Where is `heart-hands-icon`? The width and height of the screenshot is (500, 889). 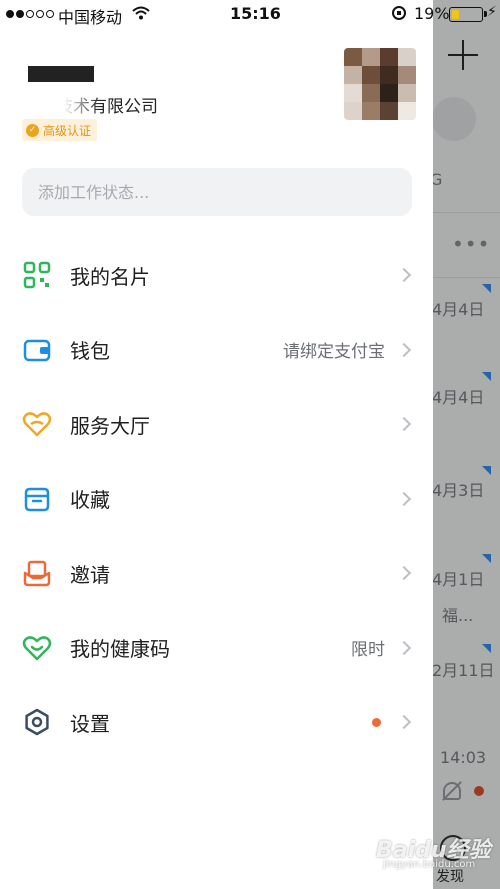
heart-hands-icon is located at coordinates (37, 424).